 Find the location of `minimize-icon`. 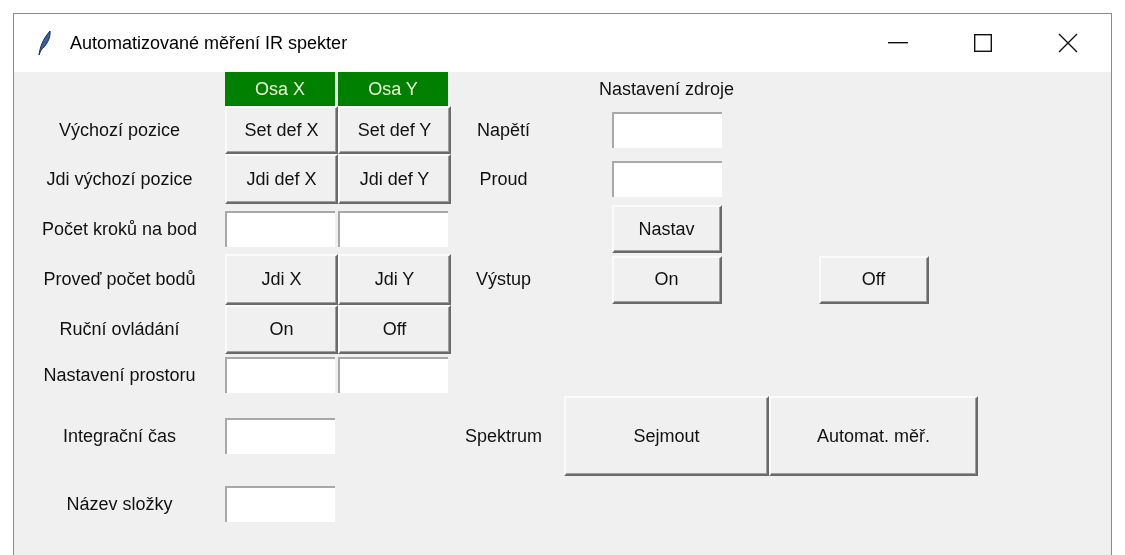

minimize-icon is located at coordinates (898, 43).